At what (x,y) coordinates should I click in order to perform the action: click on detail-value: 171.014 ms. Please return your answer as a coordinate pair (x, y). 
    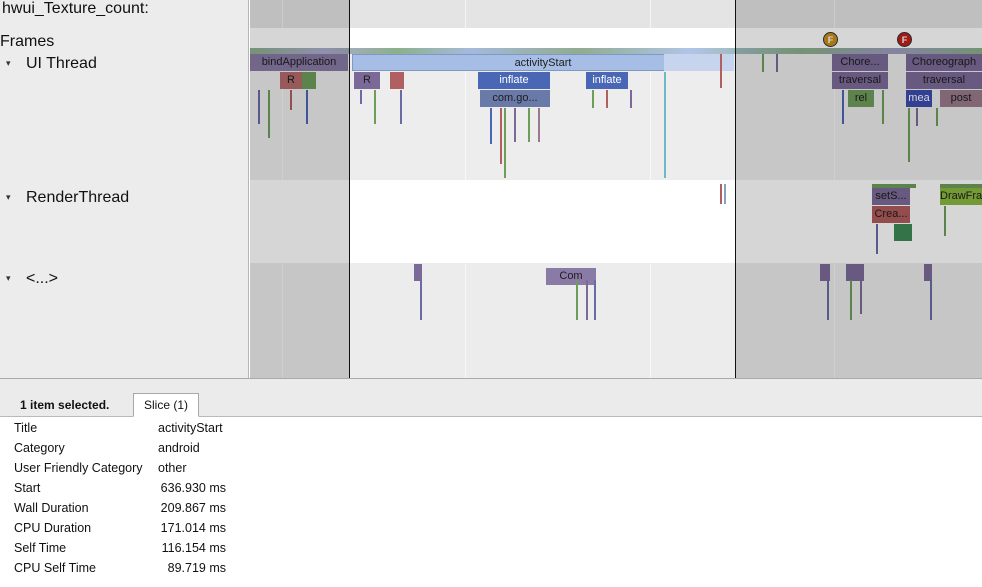
    Looking at the image, I should click on (192, 528).